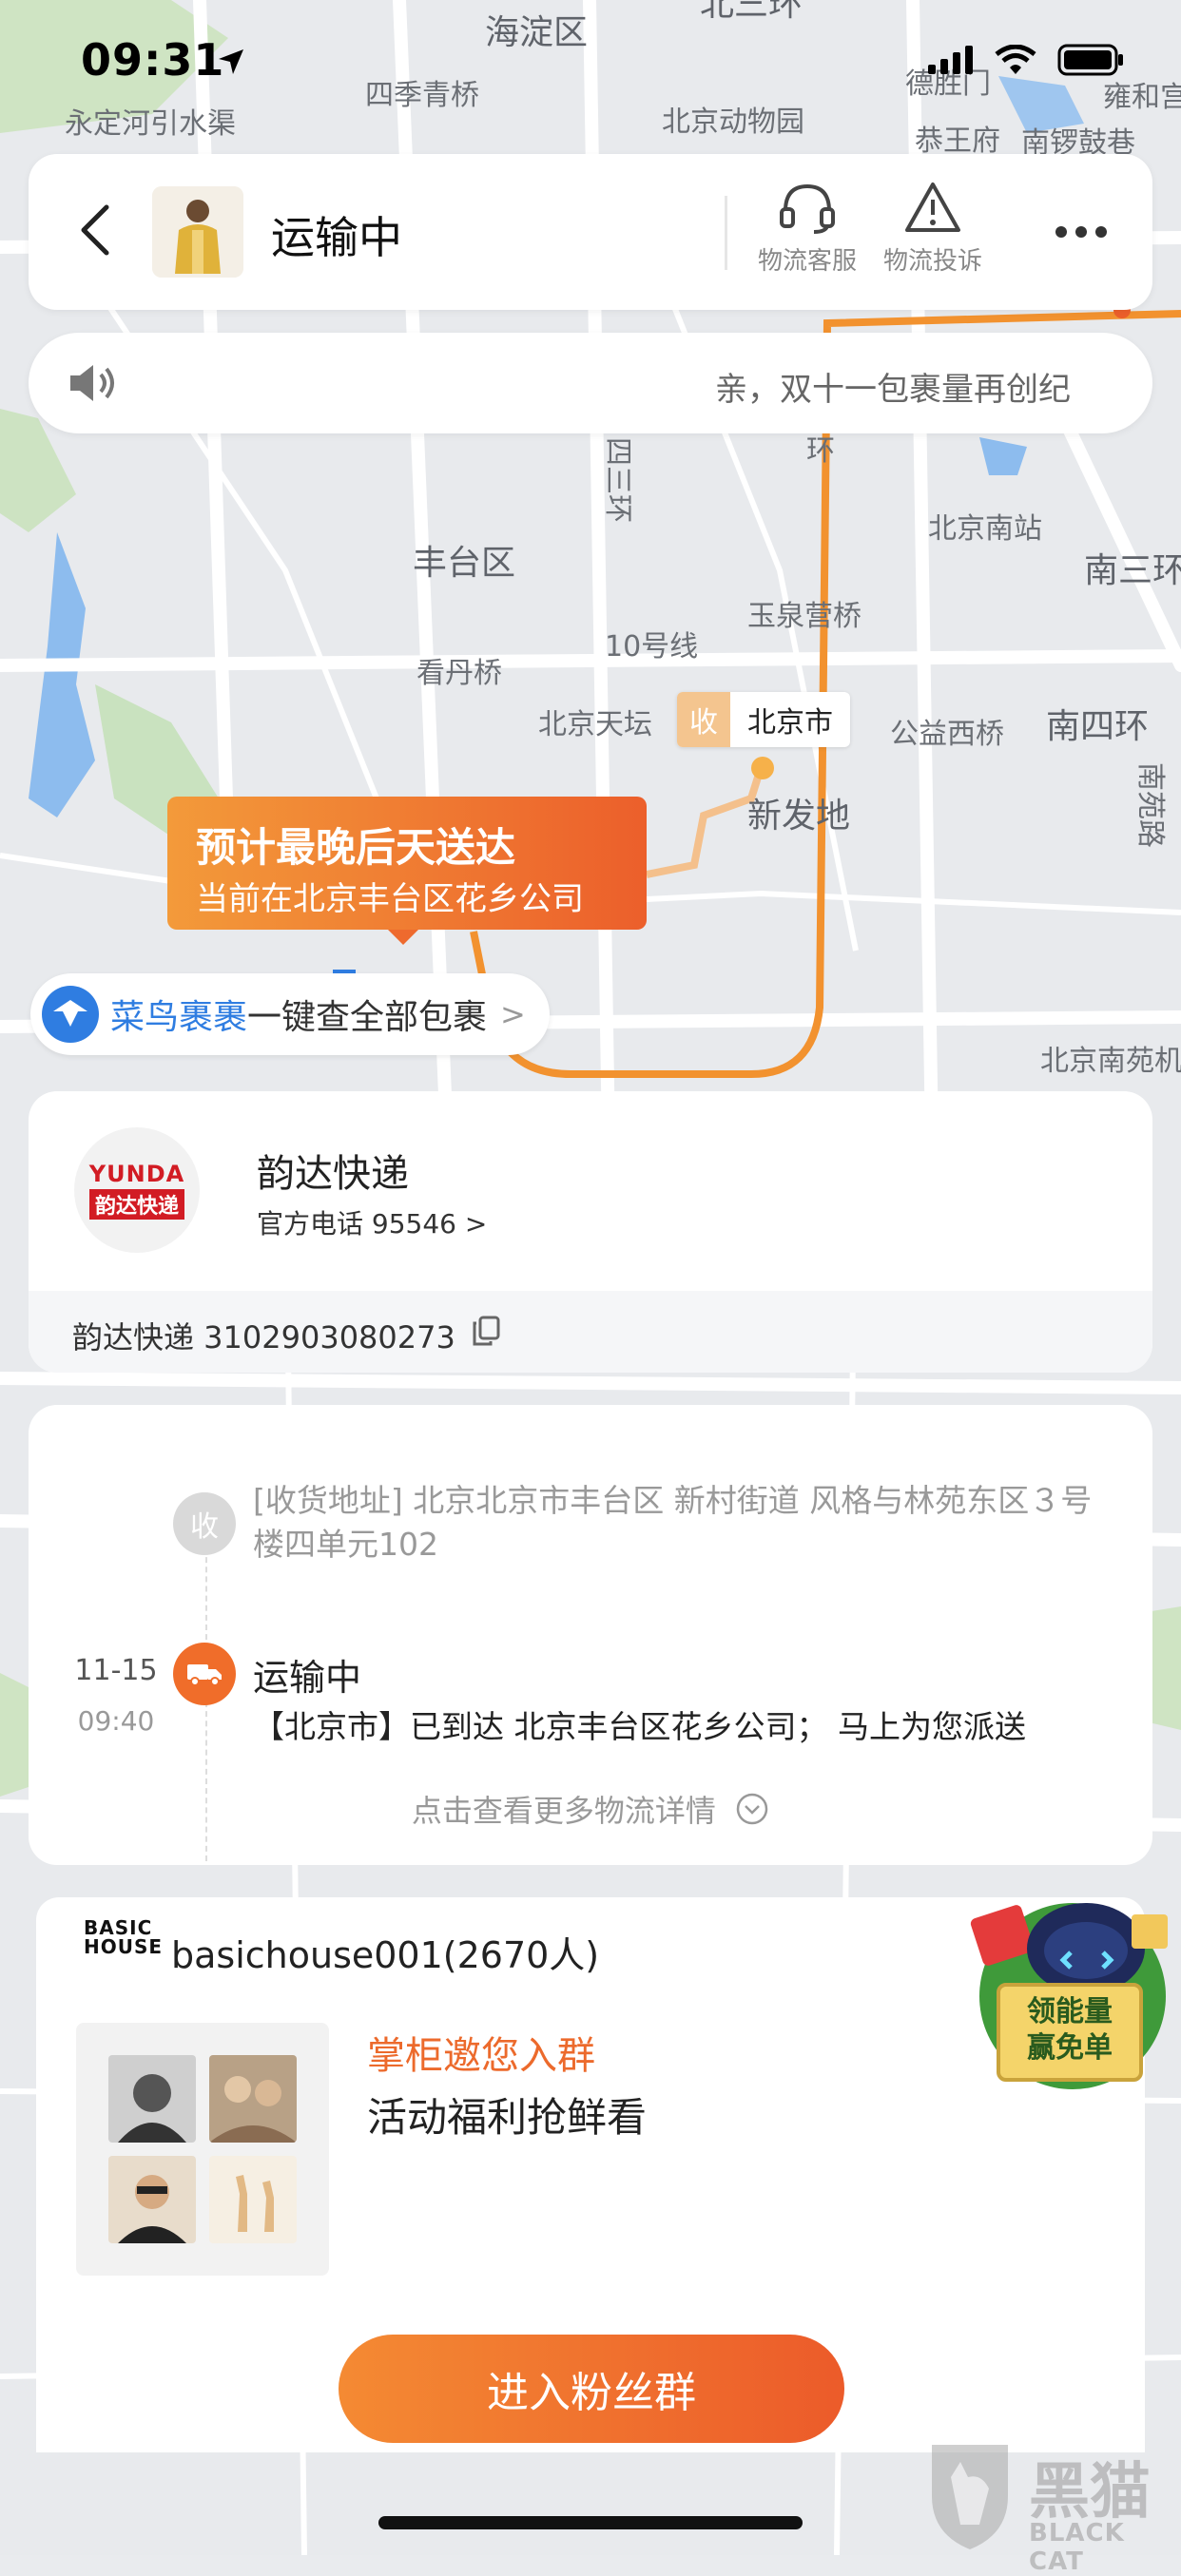  I want to click on chevron-left-icon, so click(95, 232).